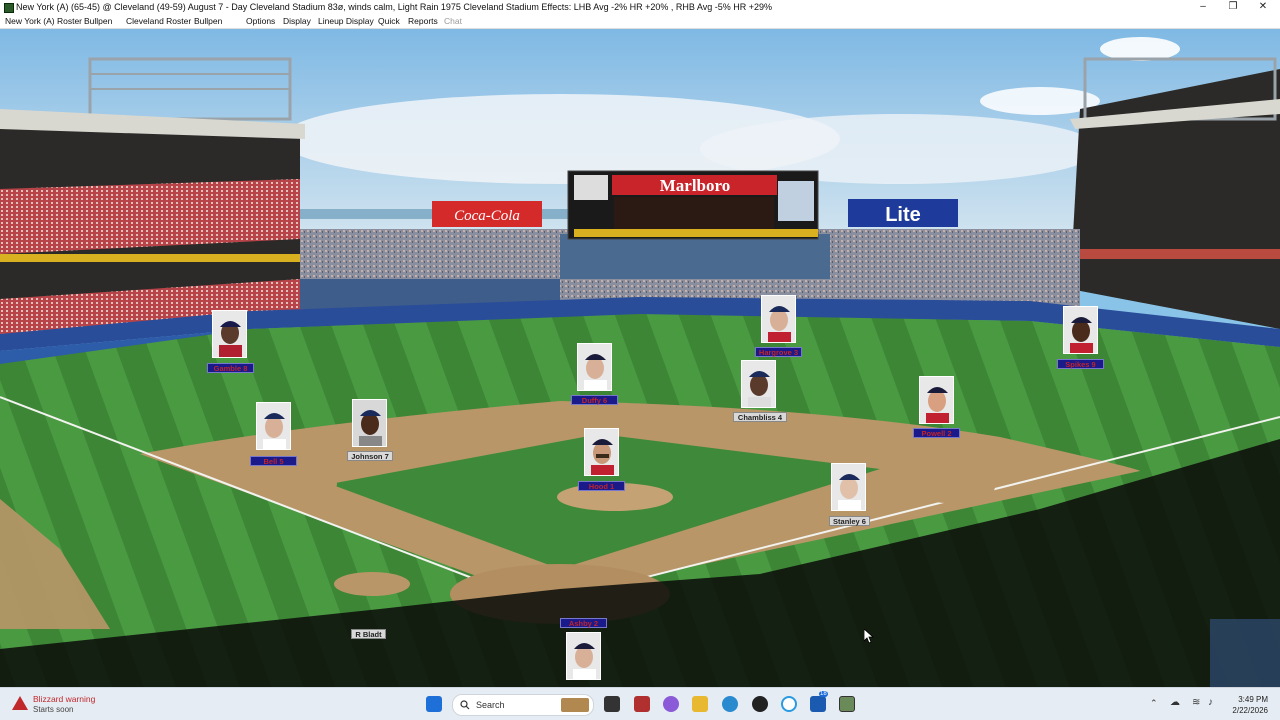 Image resolution: width=1280 pixels, height=720 pixels. What do you see at coordinates (849, 521) in the screenshot?
I see `player-nametag: Stanley 6` at bounding box center [849, 521].